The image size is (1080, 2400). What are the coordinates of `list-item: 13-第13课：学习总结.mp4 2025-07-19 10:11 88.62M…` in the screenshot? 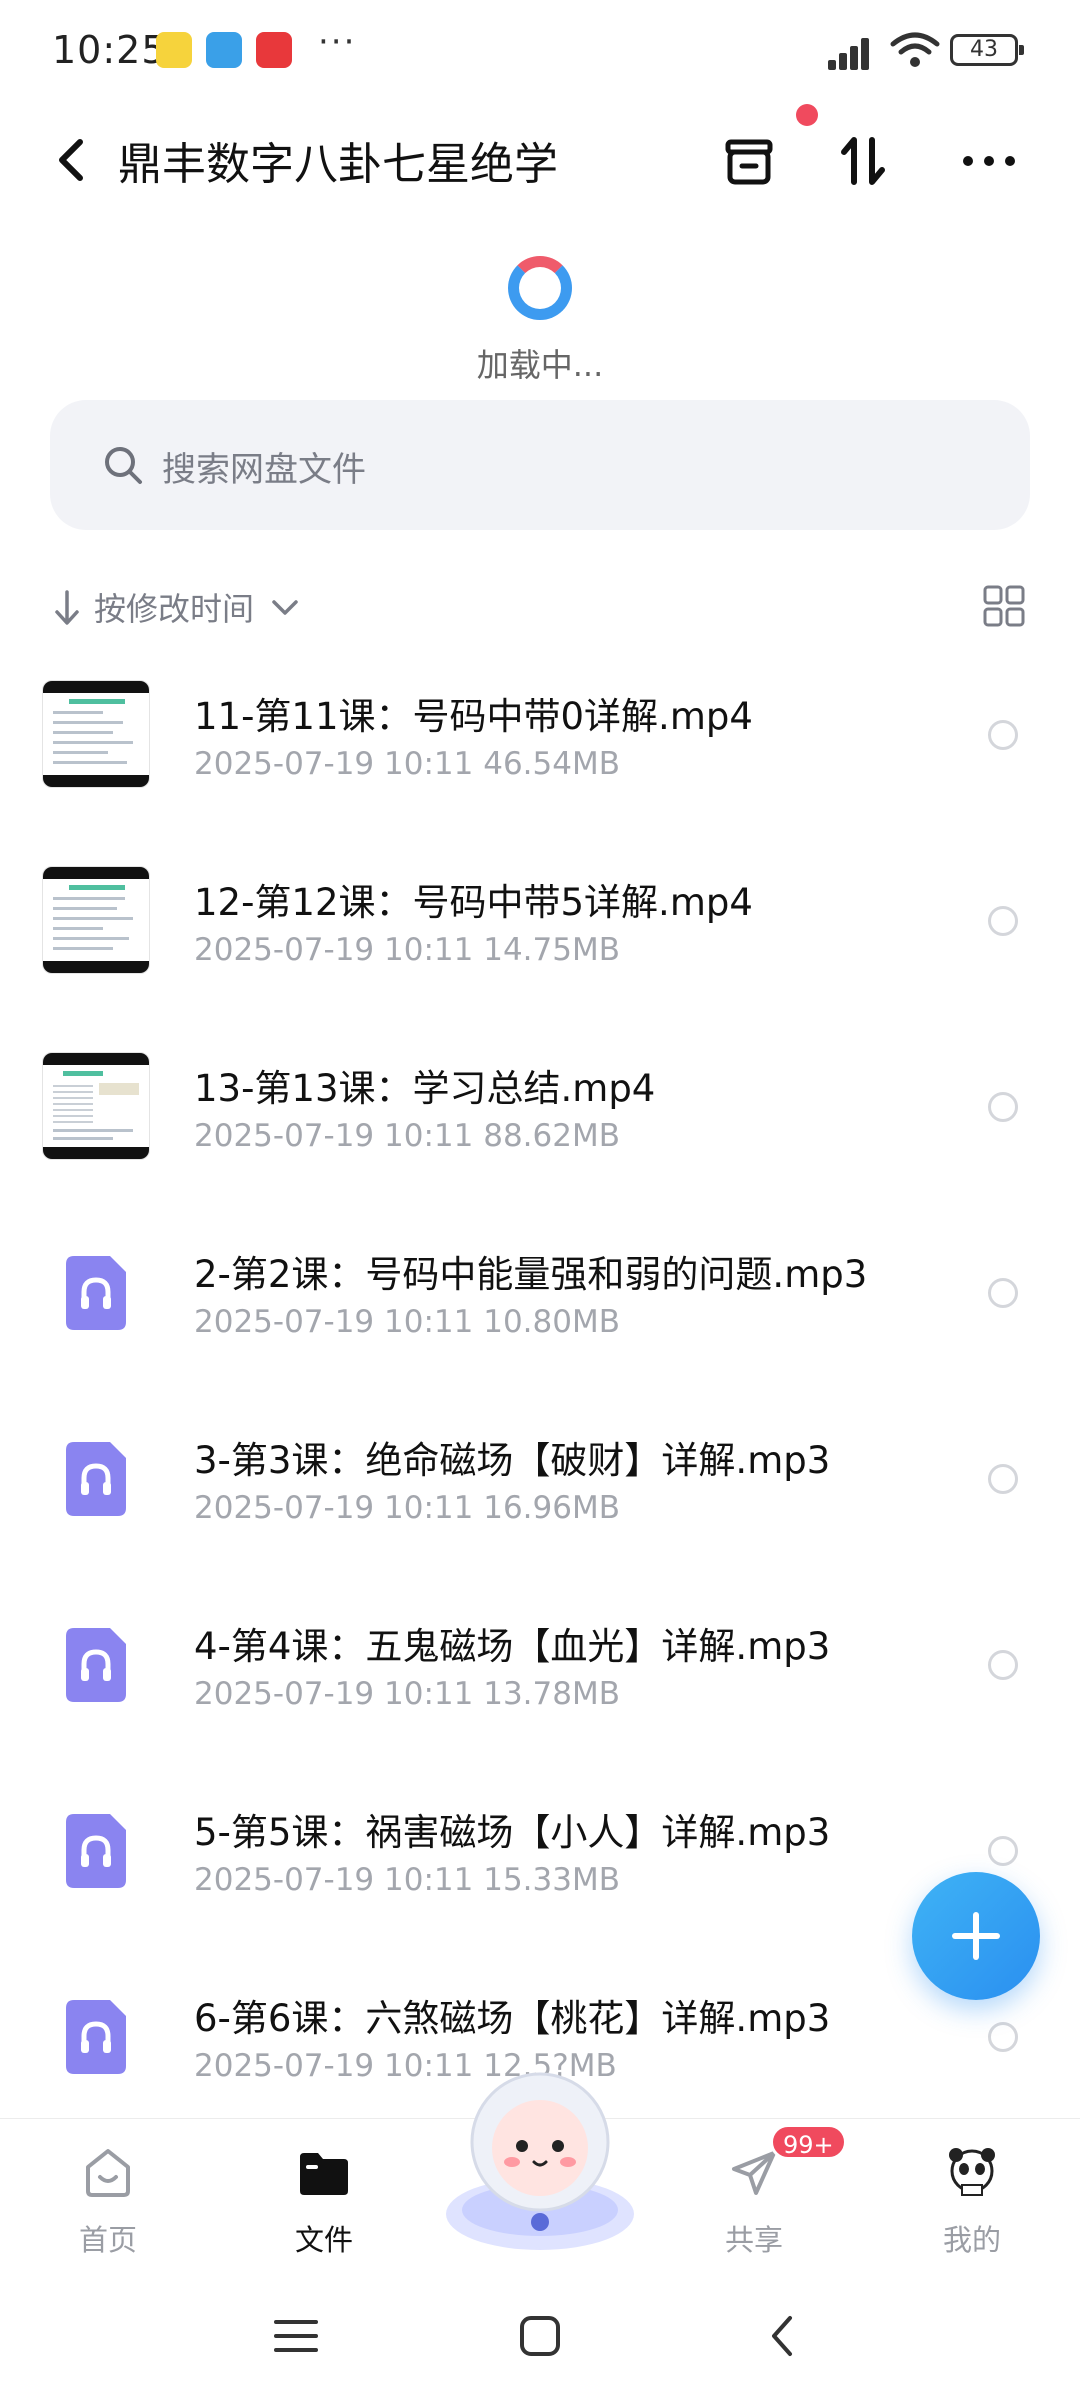 It's located at (540, 1125).